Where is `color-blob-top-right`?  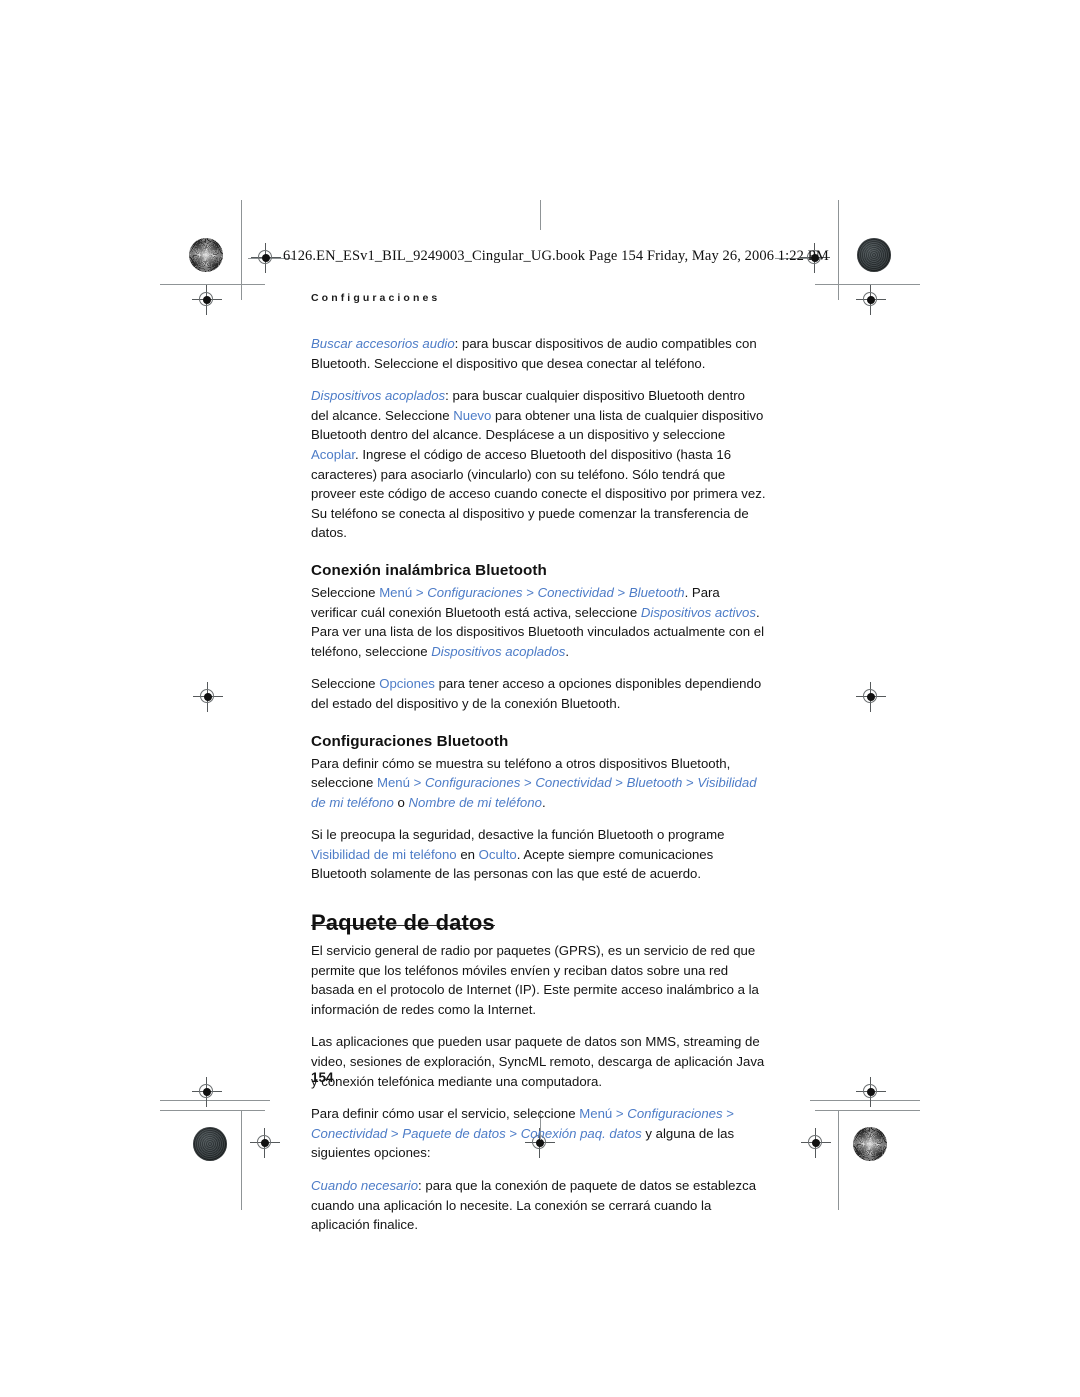 color-blob-top-right is located at coordinates (874, 255).